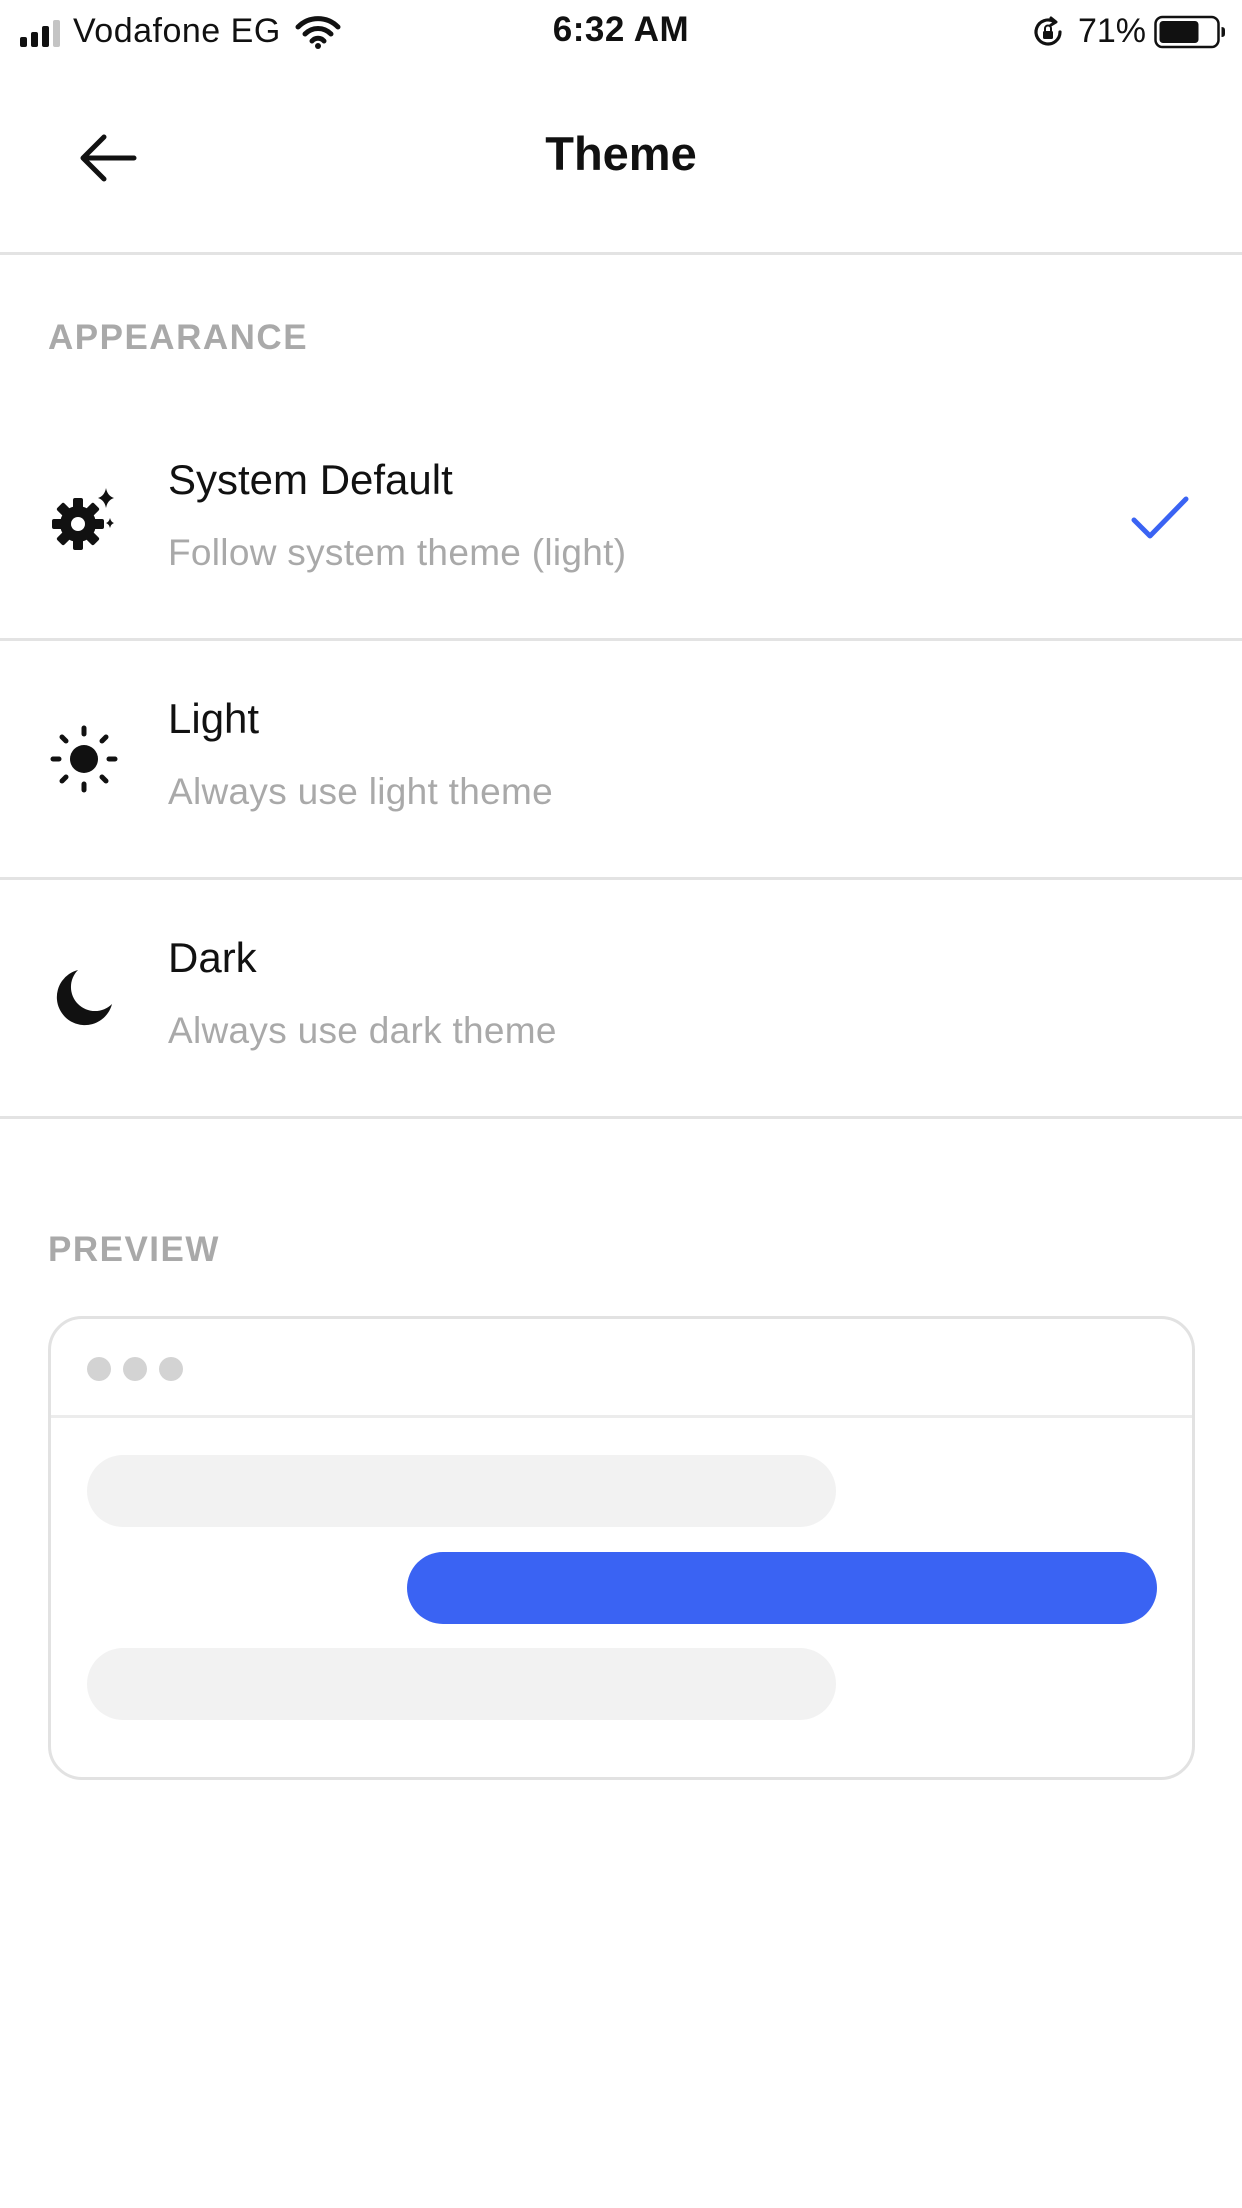 The height and width of the screenshot is (2208, 1242). Describe the element at coordinates (621, 999) in the screenshot. I see `theme-option-dark: Dark Always use dark theme` at that location.